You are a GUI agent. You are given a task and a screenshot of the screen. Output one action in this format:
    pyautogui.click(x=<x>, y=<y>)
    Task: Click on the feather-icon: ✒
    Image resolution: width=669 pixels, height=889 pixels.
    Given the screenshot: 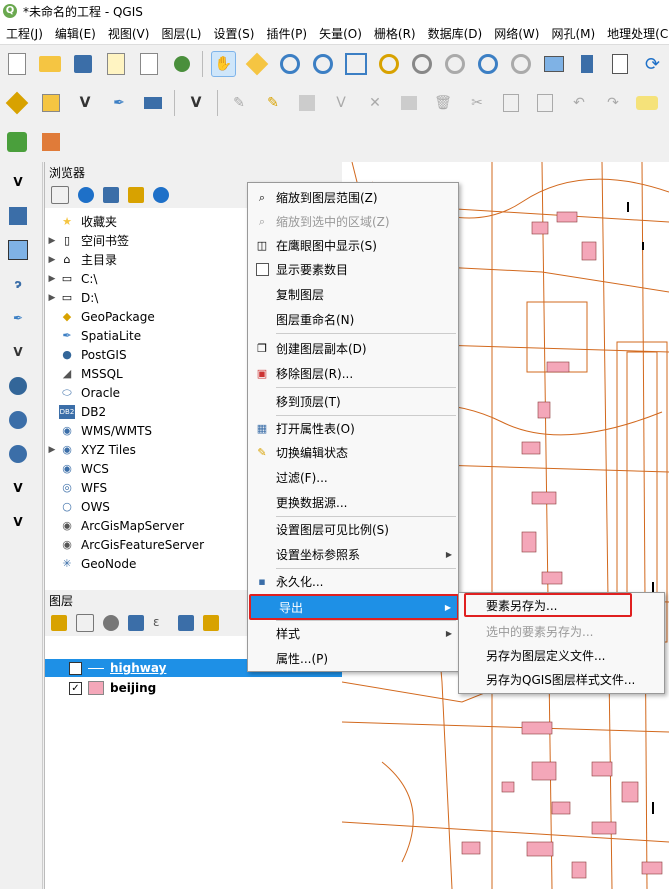 What is the action you would take?
    pyautogui.click(x=119, y=103)
    